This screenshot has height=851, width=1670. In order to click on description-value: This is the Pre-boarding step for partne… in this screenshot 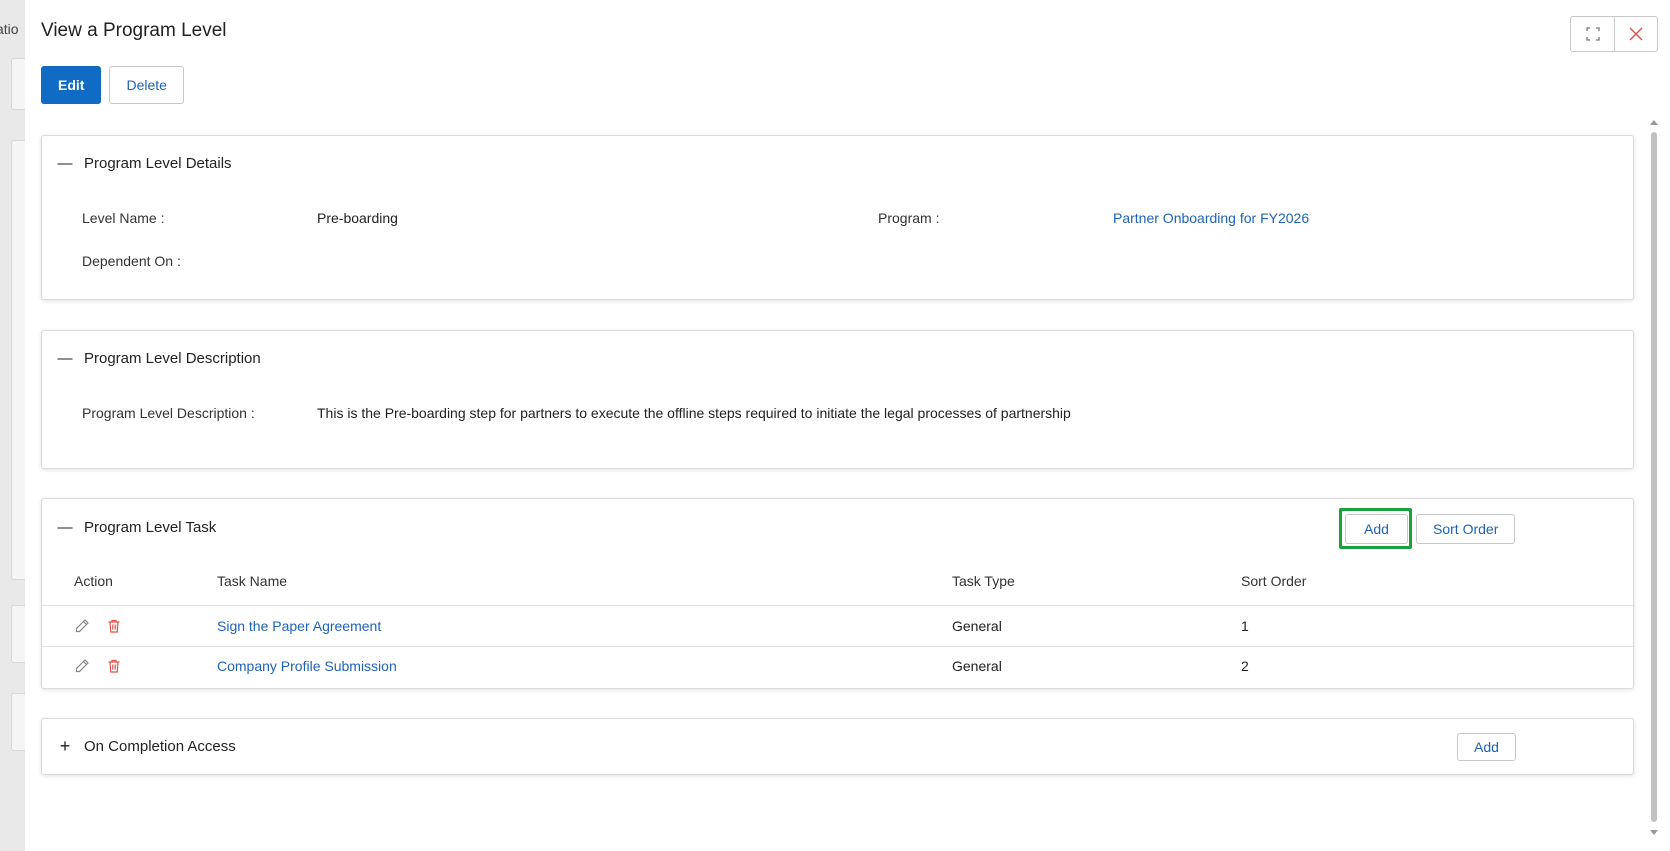, I will do `click(694, 413)`.